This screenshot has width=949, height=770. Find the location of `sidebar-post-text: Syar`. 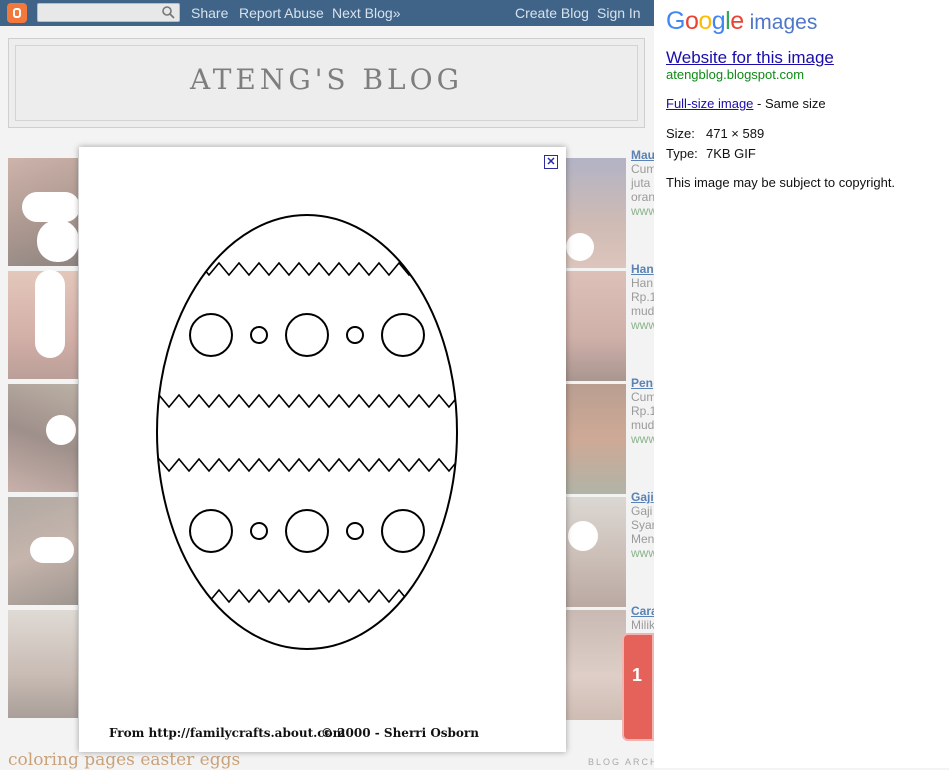

sidebar-post-text: Syar is located at coordinates (643, 525).